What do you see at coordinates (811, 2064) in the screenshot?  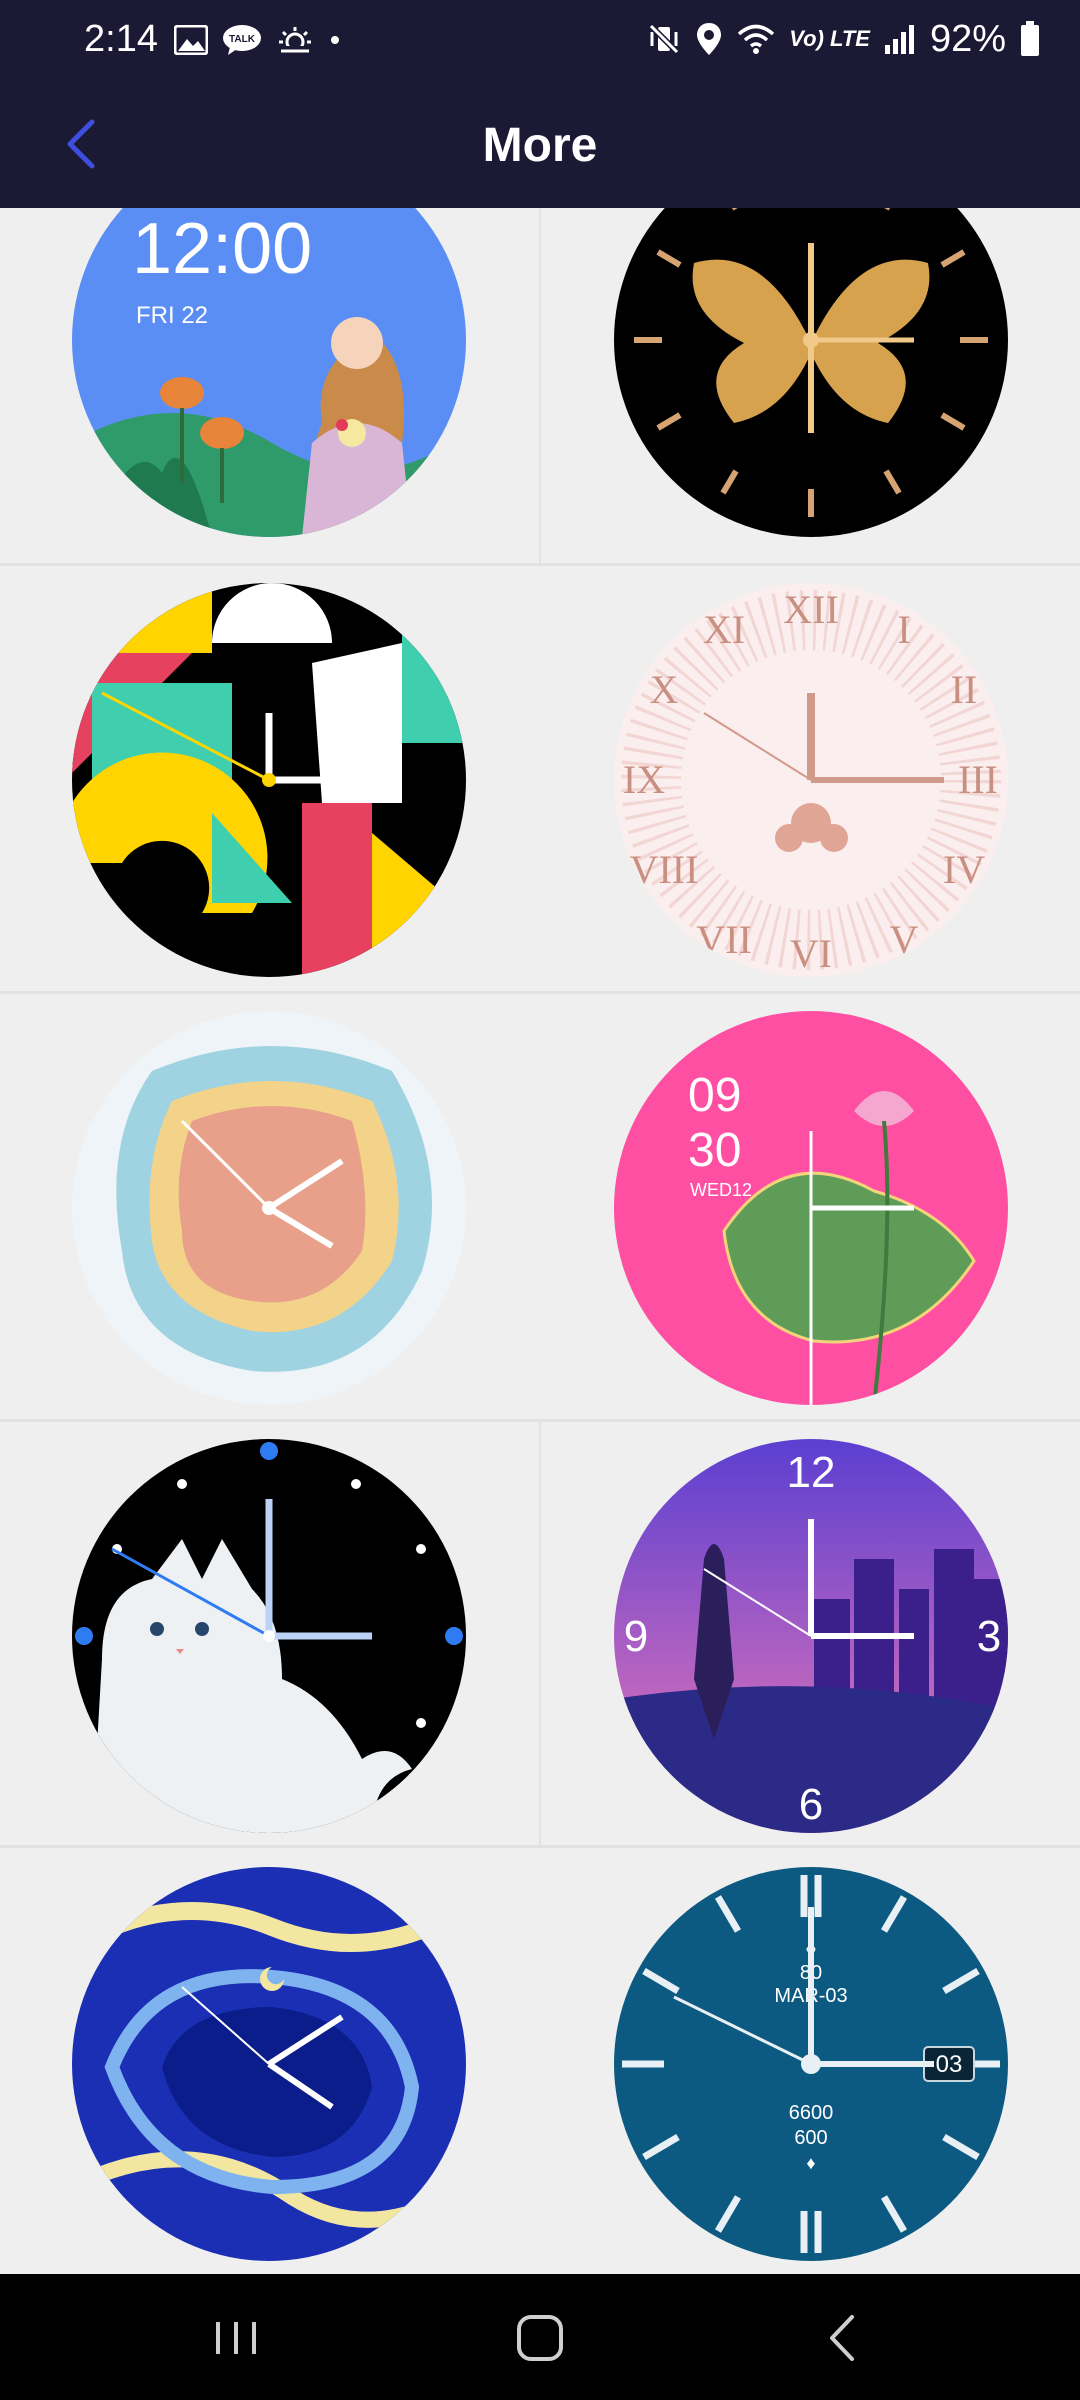 I see `watch-face-blue-sport: ♥ 80 MAR-03 03 6600 600 ♦` at bounding box center [811, 2064].